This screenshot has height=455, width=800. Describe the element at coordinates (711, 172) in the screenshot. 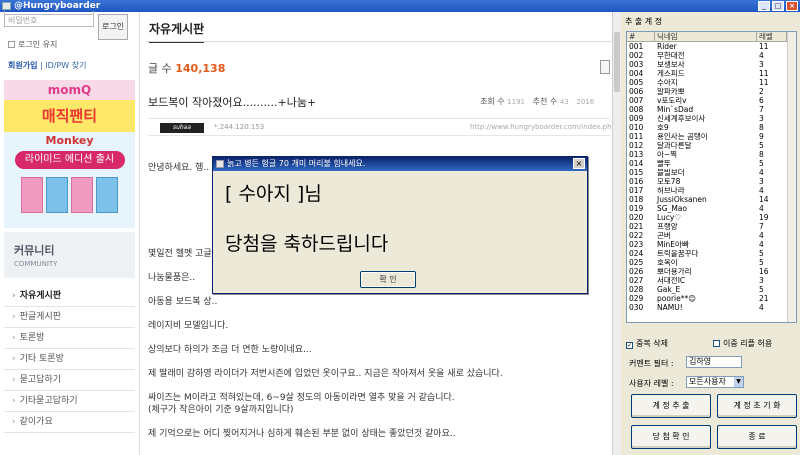

I see `list-item: 015 블빌보더 4` at that location.